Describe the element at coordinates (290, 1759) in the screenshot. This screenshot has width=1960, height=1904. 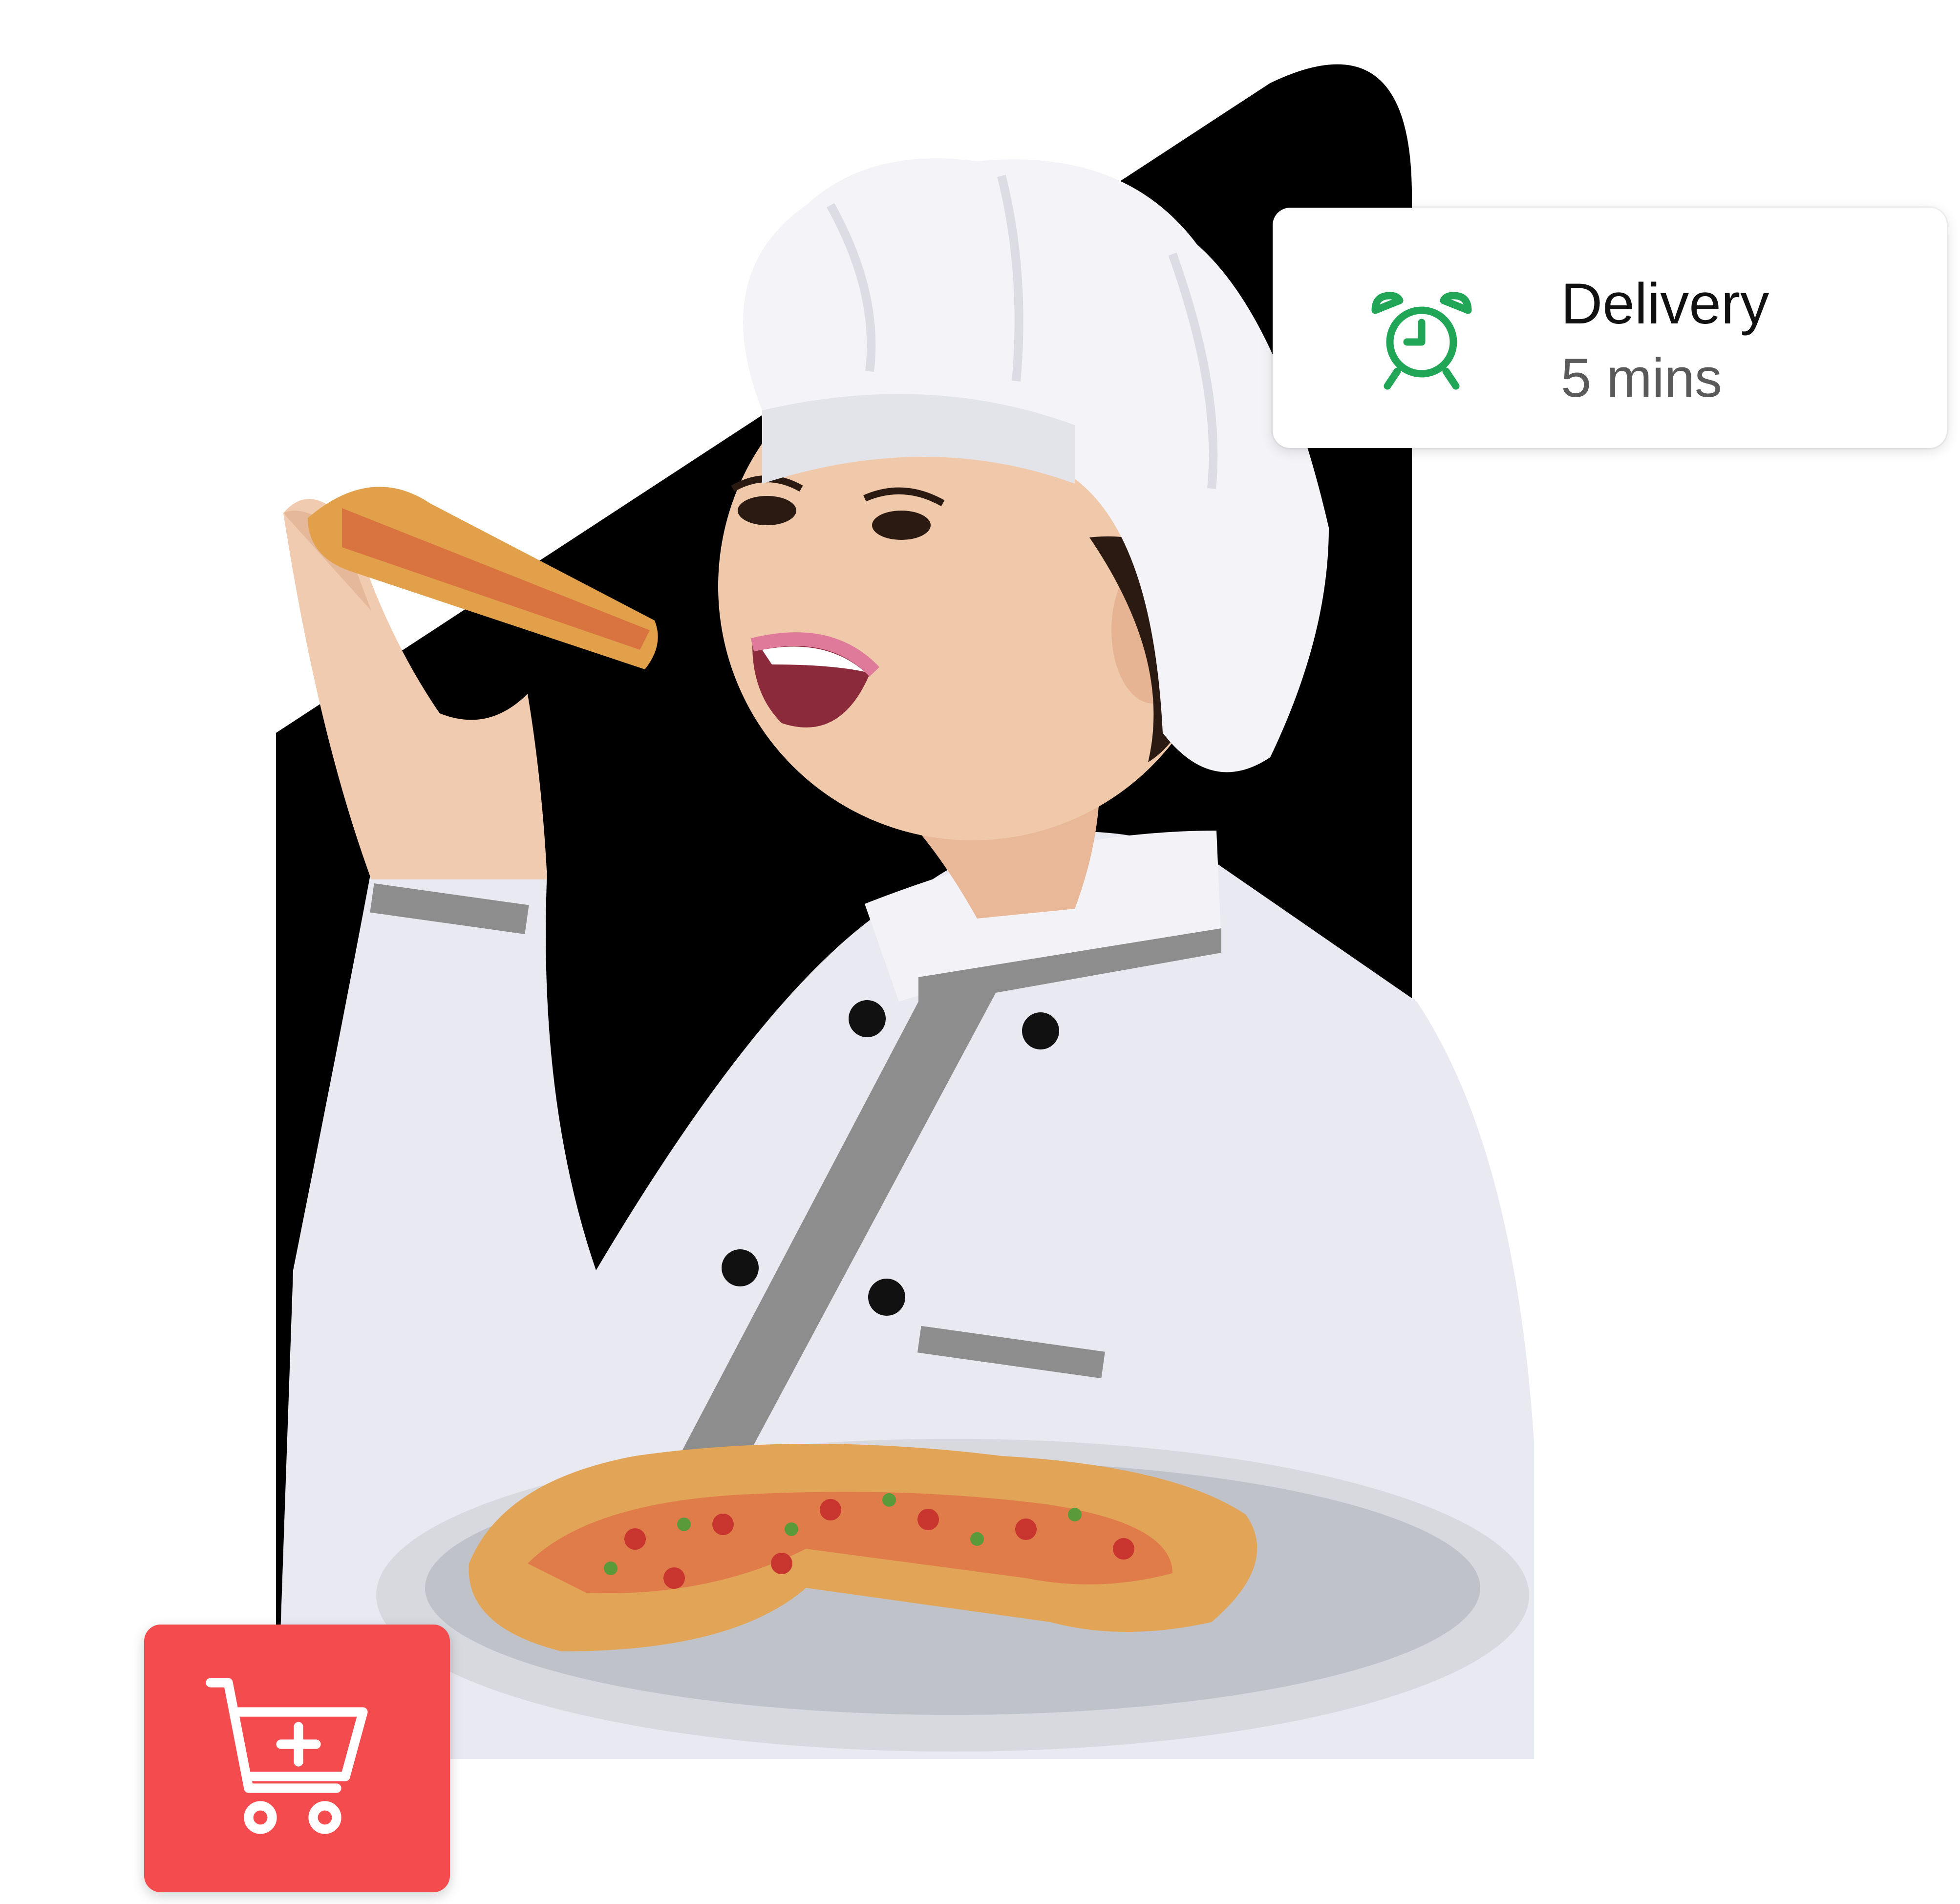
I see `add-to-cart-icon` at that location.